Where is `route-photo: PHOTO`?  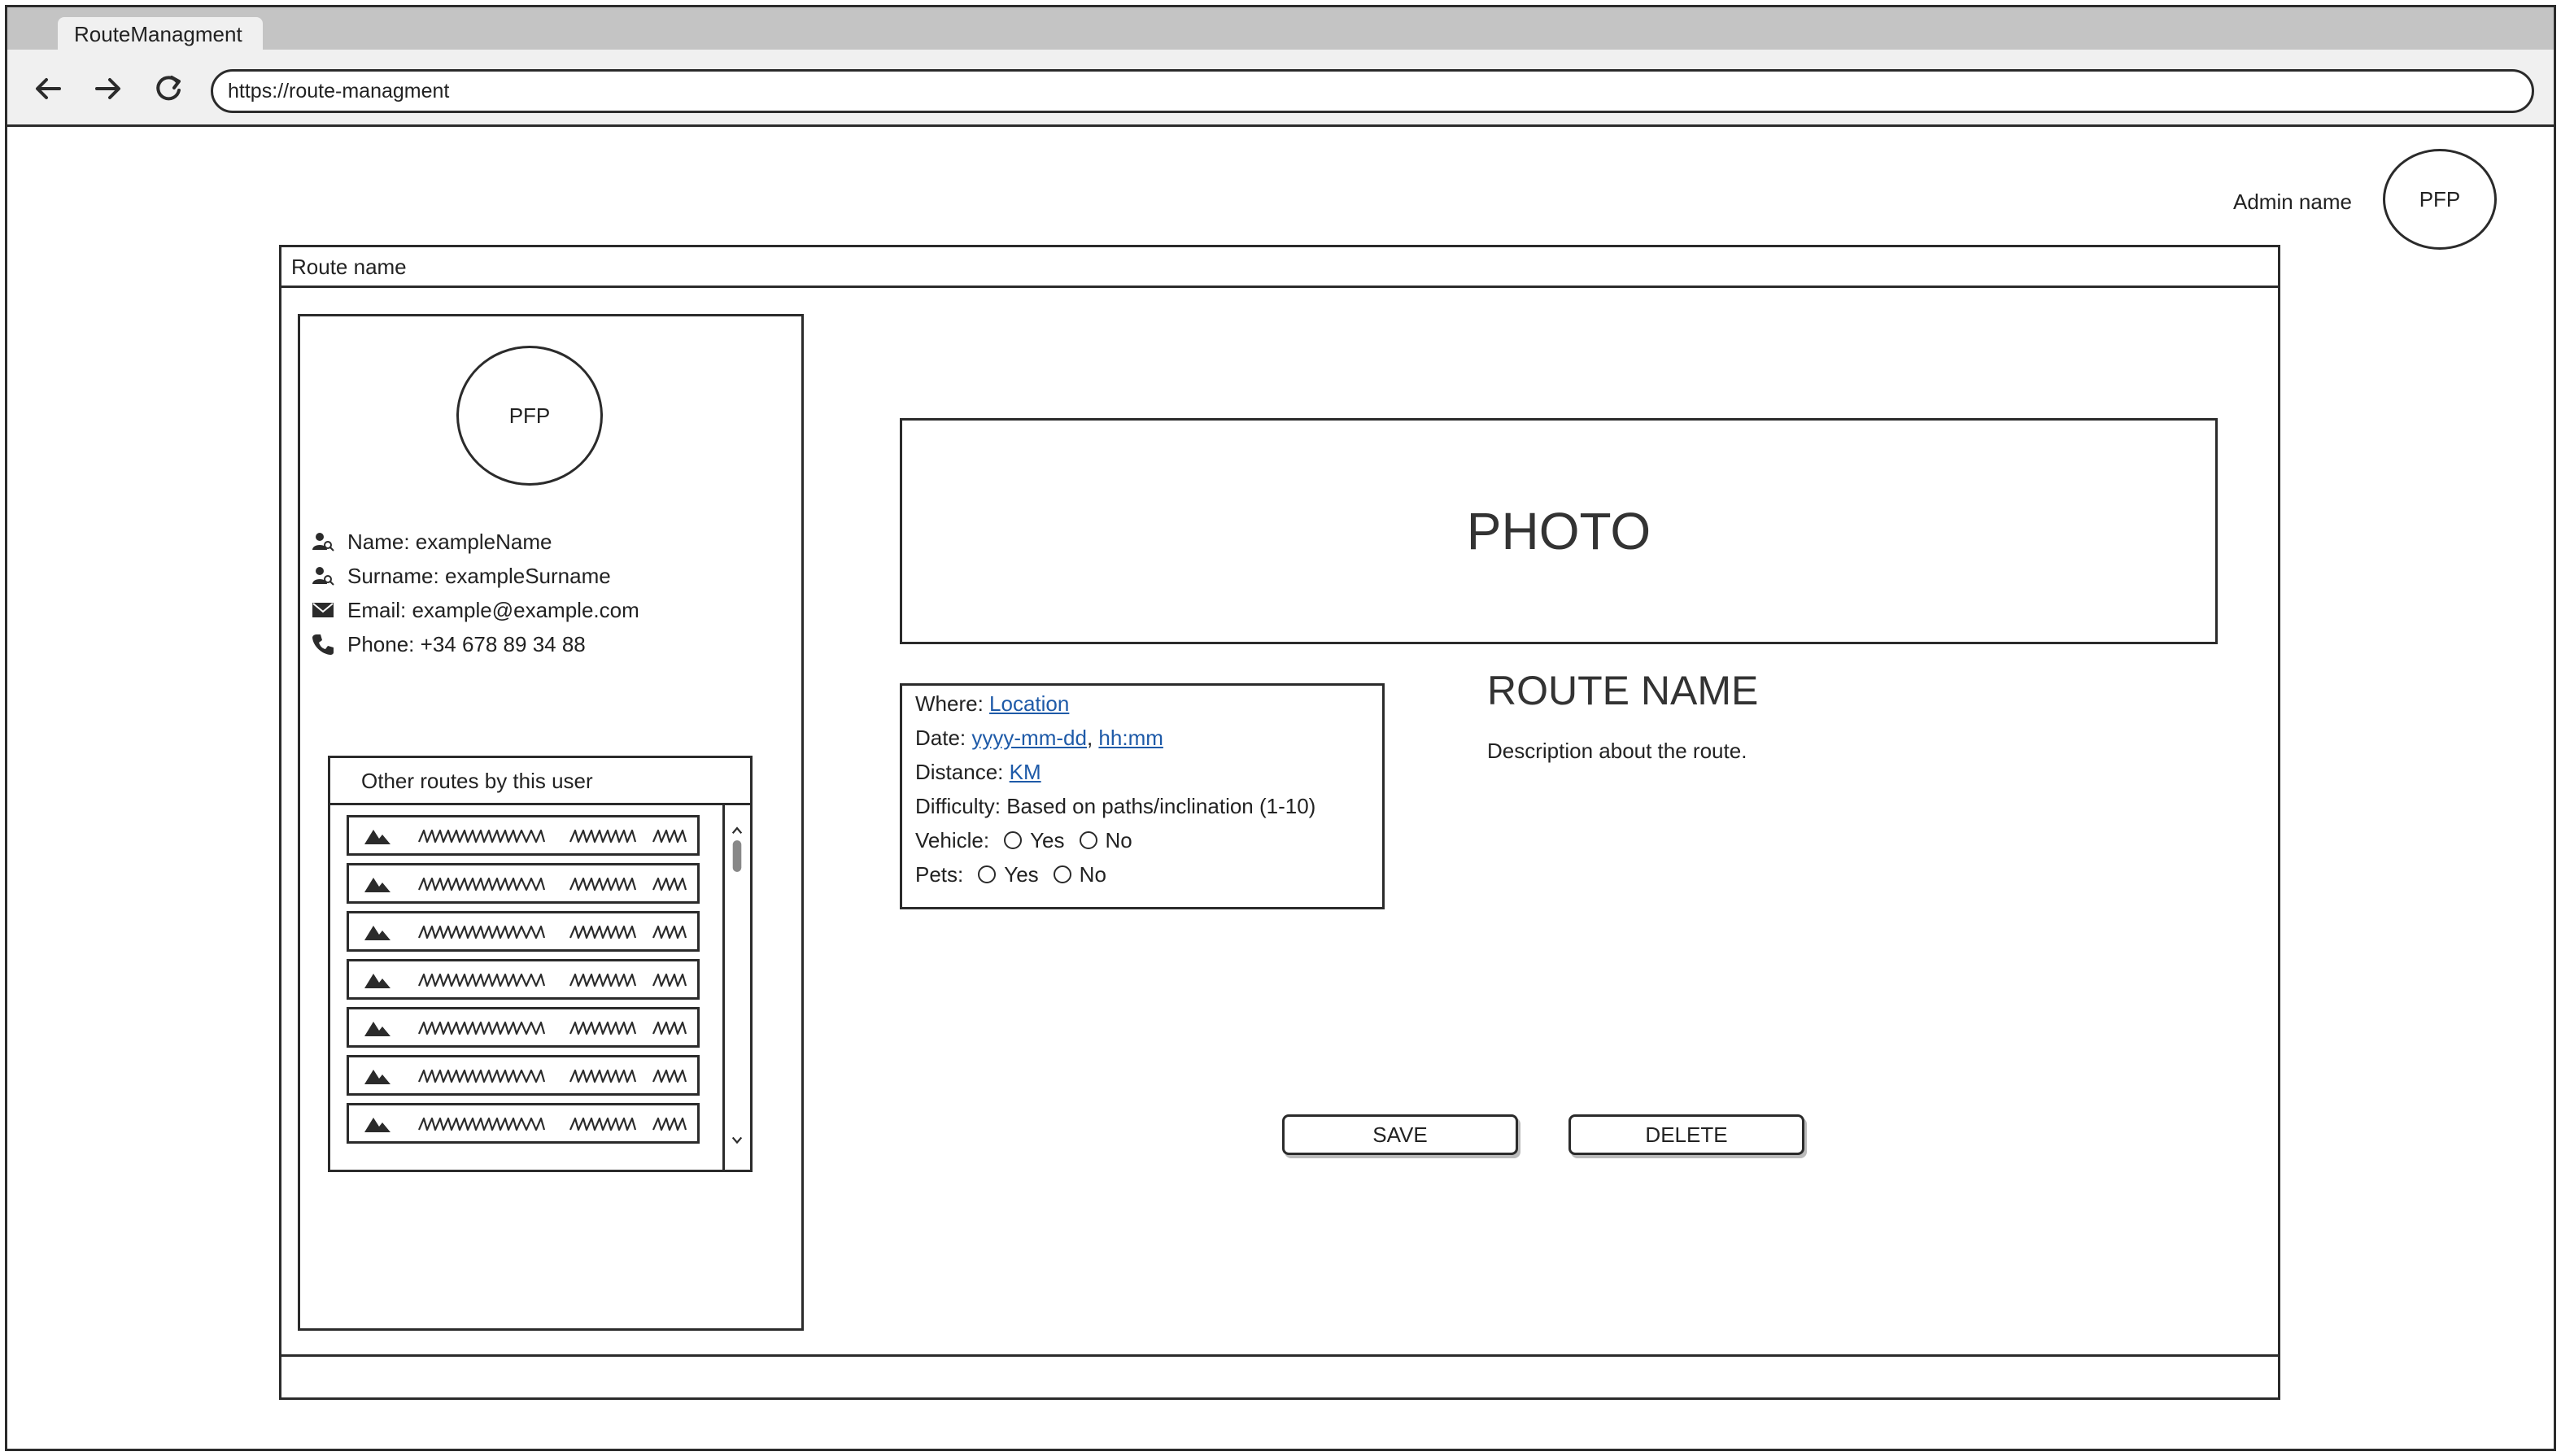 route-photo: PHOTO is located at coordinates (1559, 531).